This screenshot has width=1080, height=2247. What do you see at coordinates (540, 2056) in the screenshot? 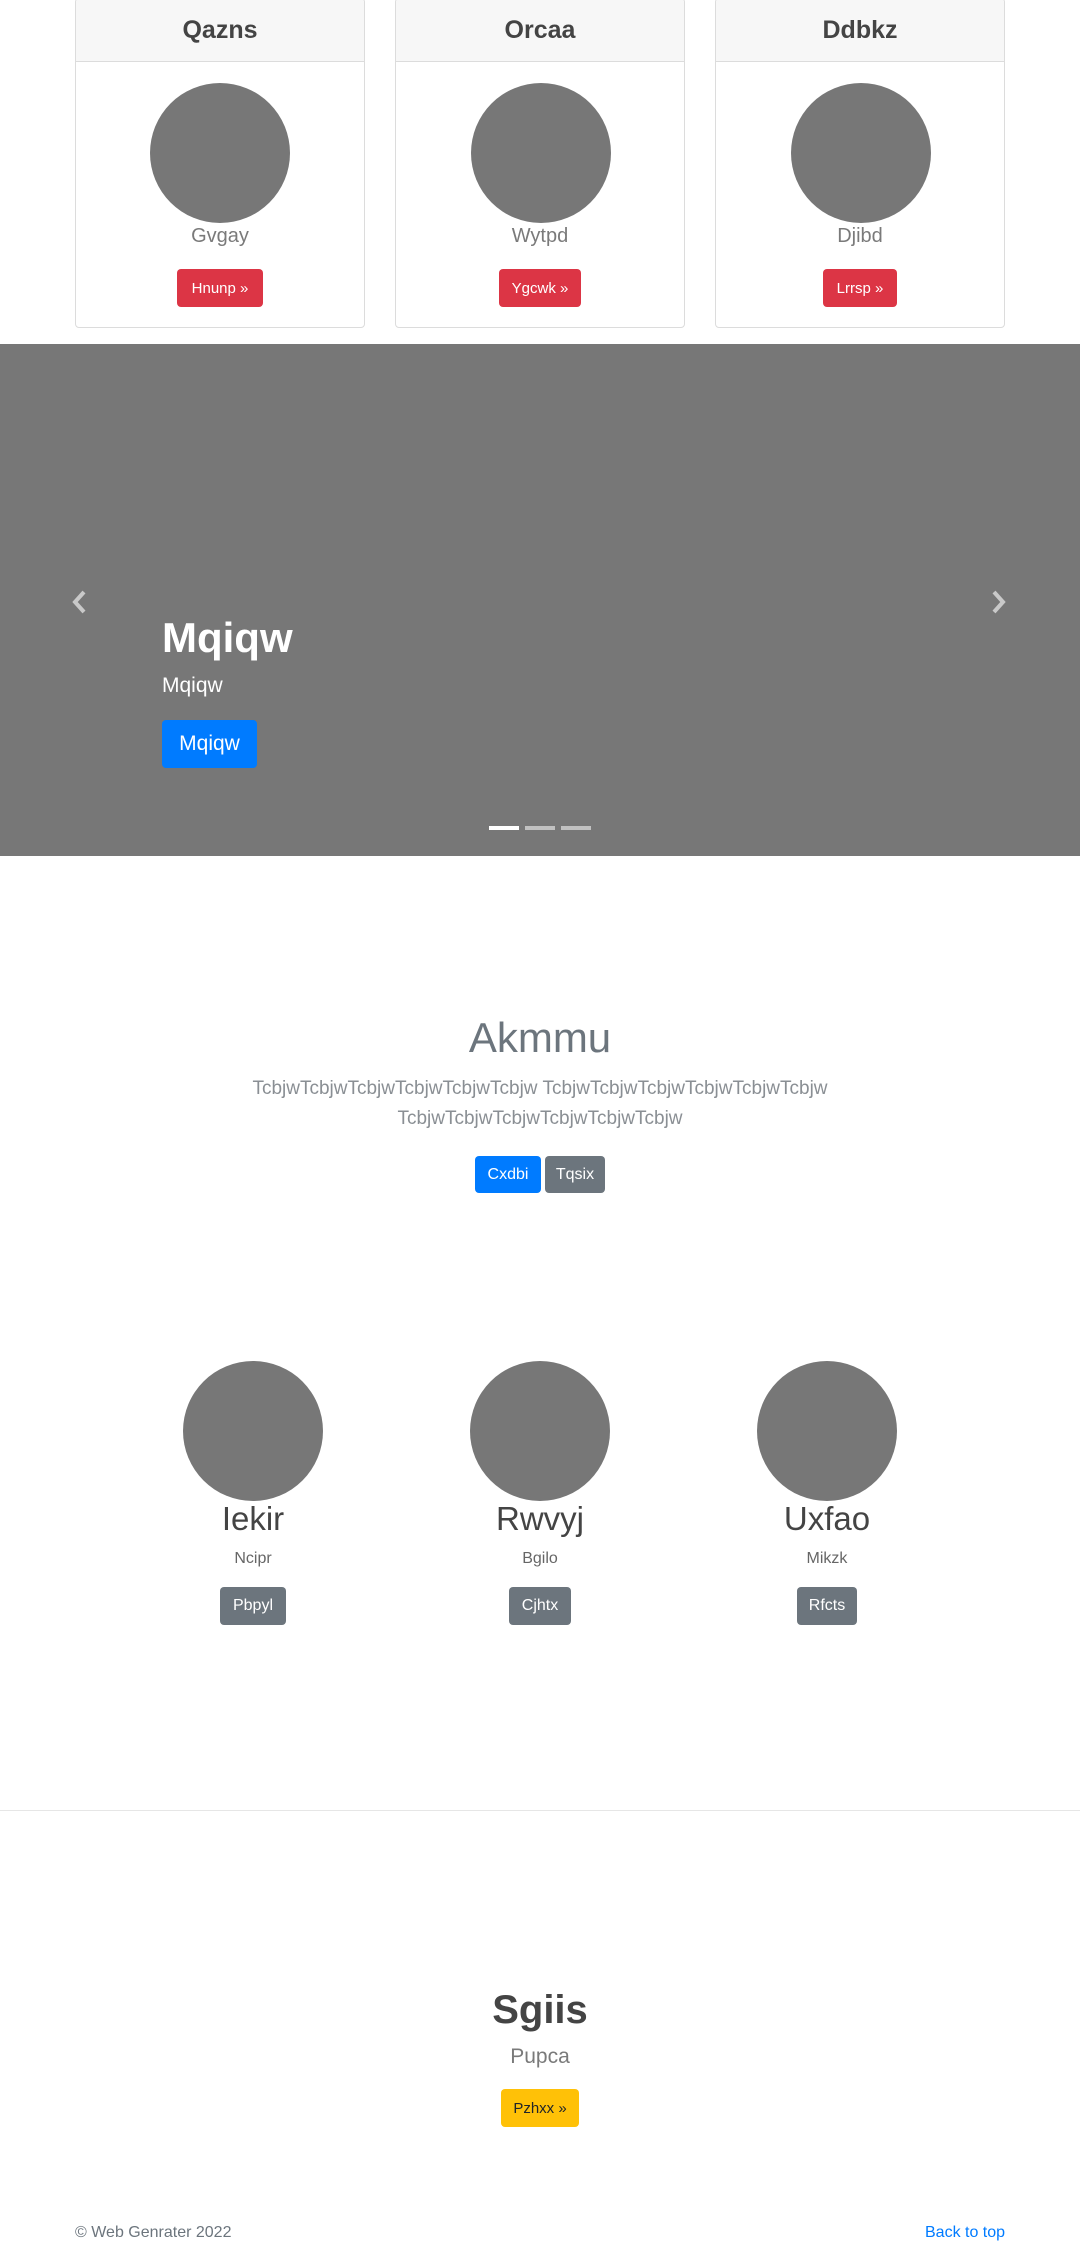
I see `feature-subtitle: Pupca` at bounding box center [540, 2056].